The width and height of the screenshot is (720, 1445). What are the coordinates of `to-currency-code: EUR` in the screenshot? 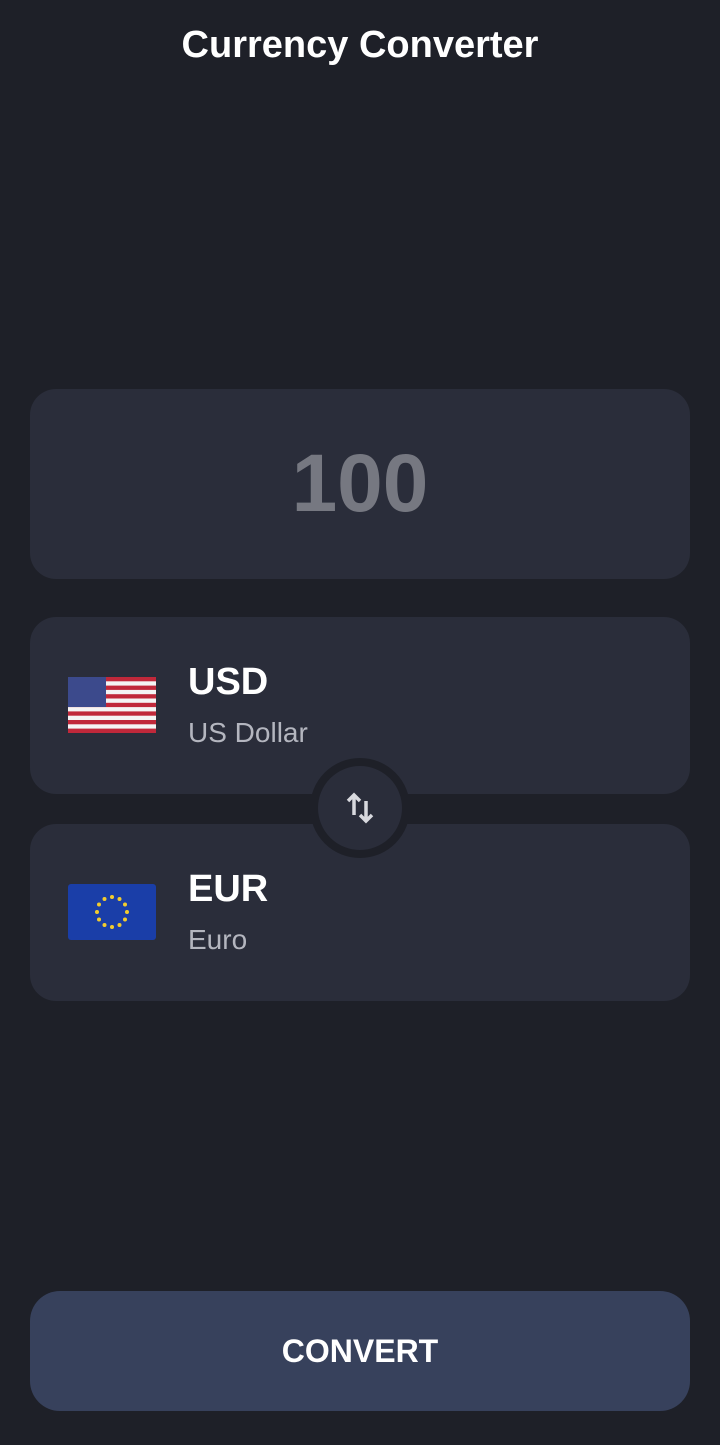 It's located at (228, 889).